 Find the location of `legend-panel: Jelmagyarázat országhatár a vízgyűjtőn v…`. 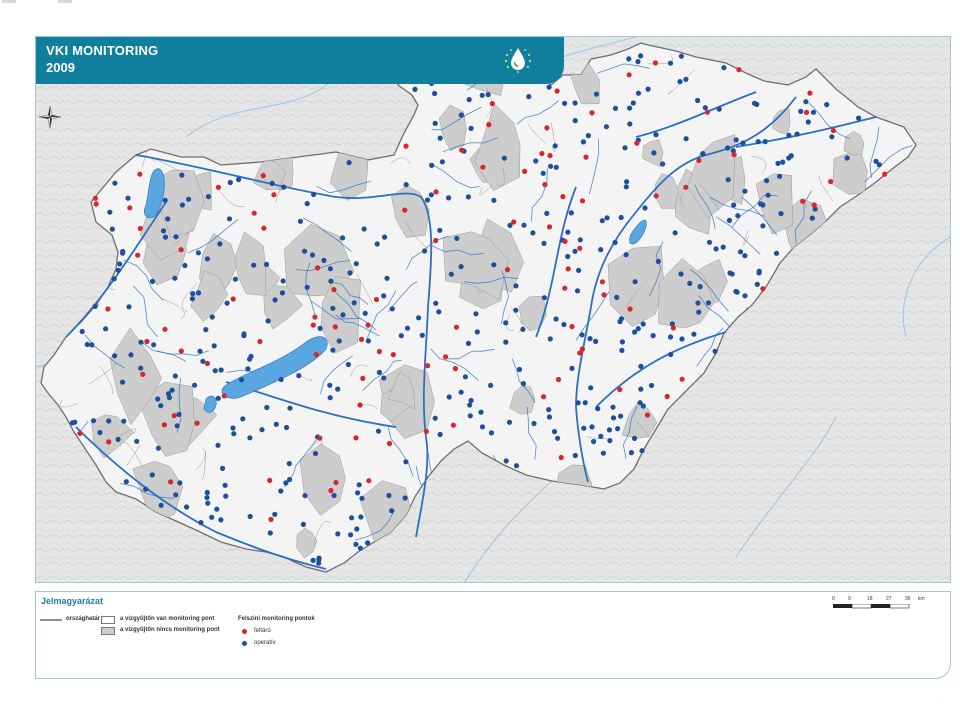

legend-panel: Jelmagyarázat országhatár a vízgyűjtőn v… is located at coordinates (493, 635).